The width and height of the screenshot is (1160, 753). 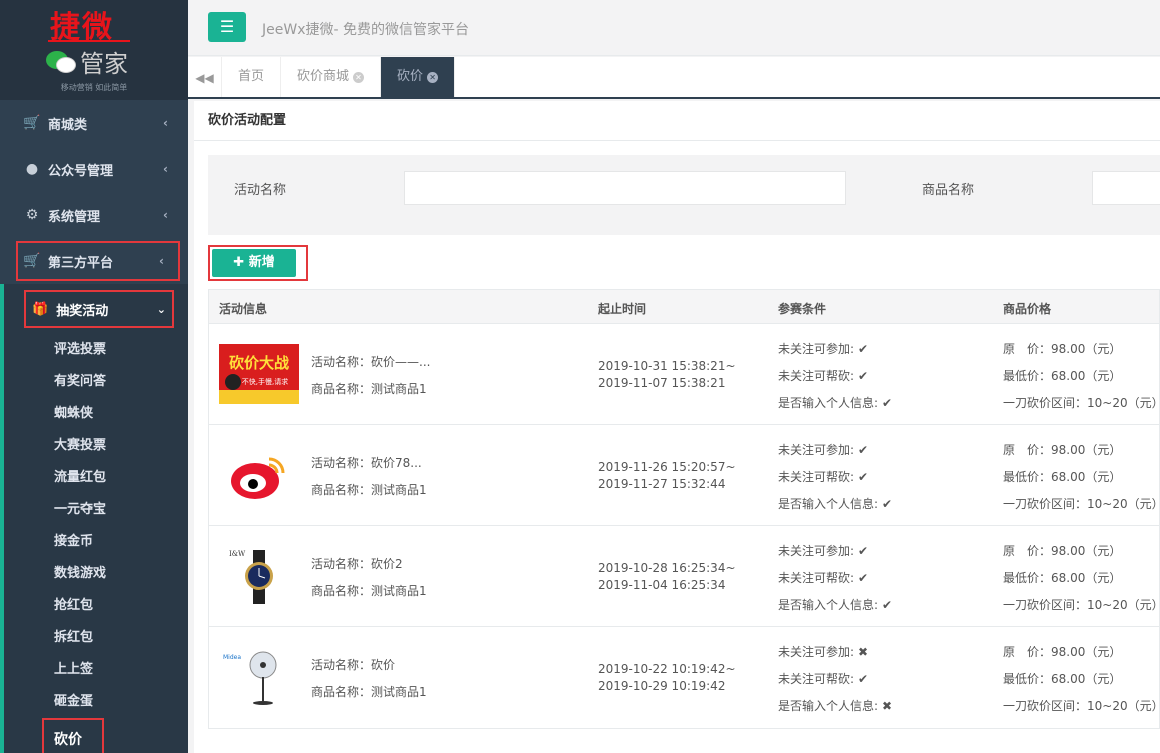 What do you see at coordinates (667, 366) in the screenshot?
I see `start-time: 2019-10-31 15:38:21~` at bounding box center [667, 366].